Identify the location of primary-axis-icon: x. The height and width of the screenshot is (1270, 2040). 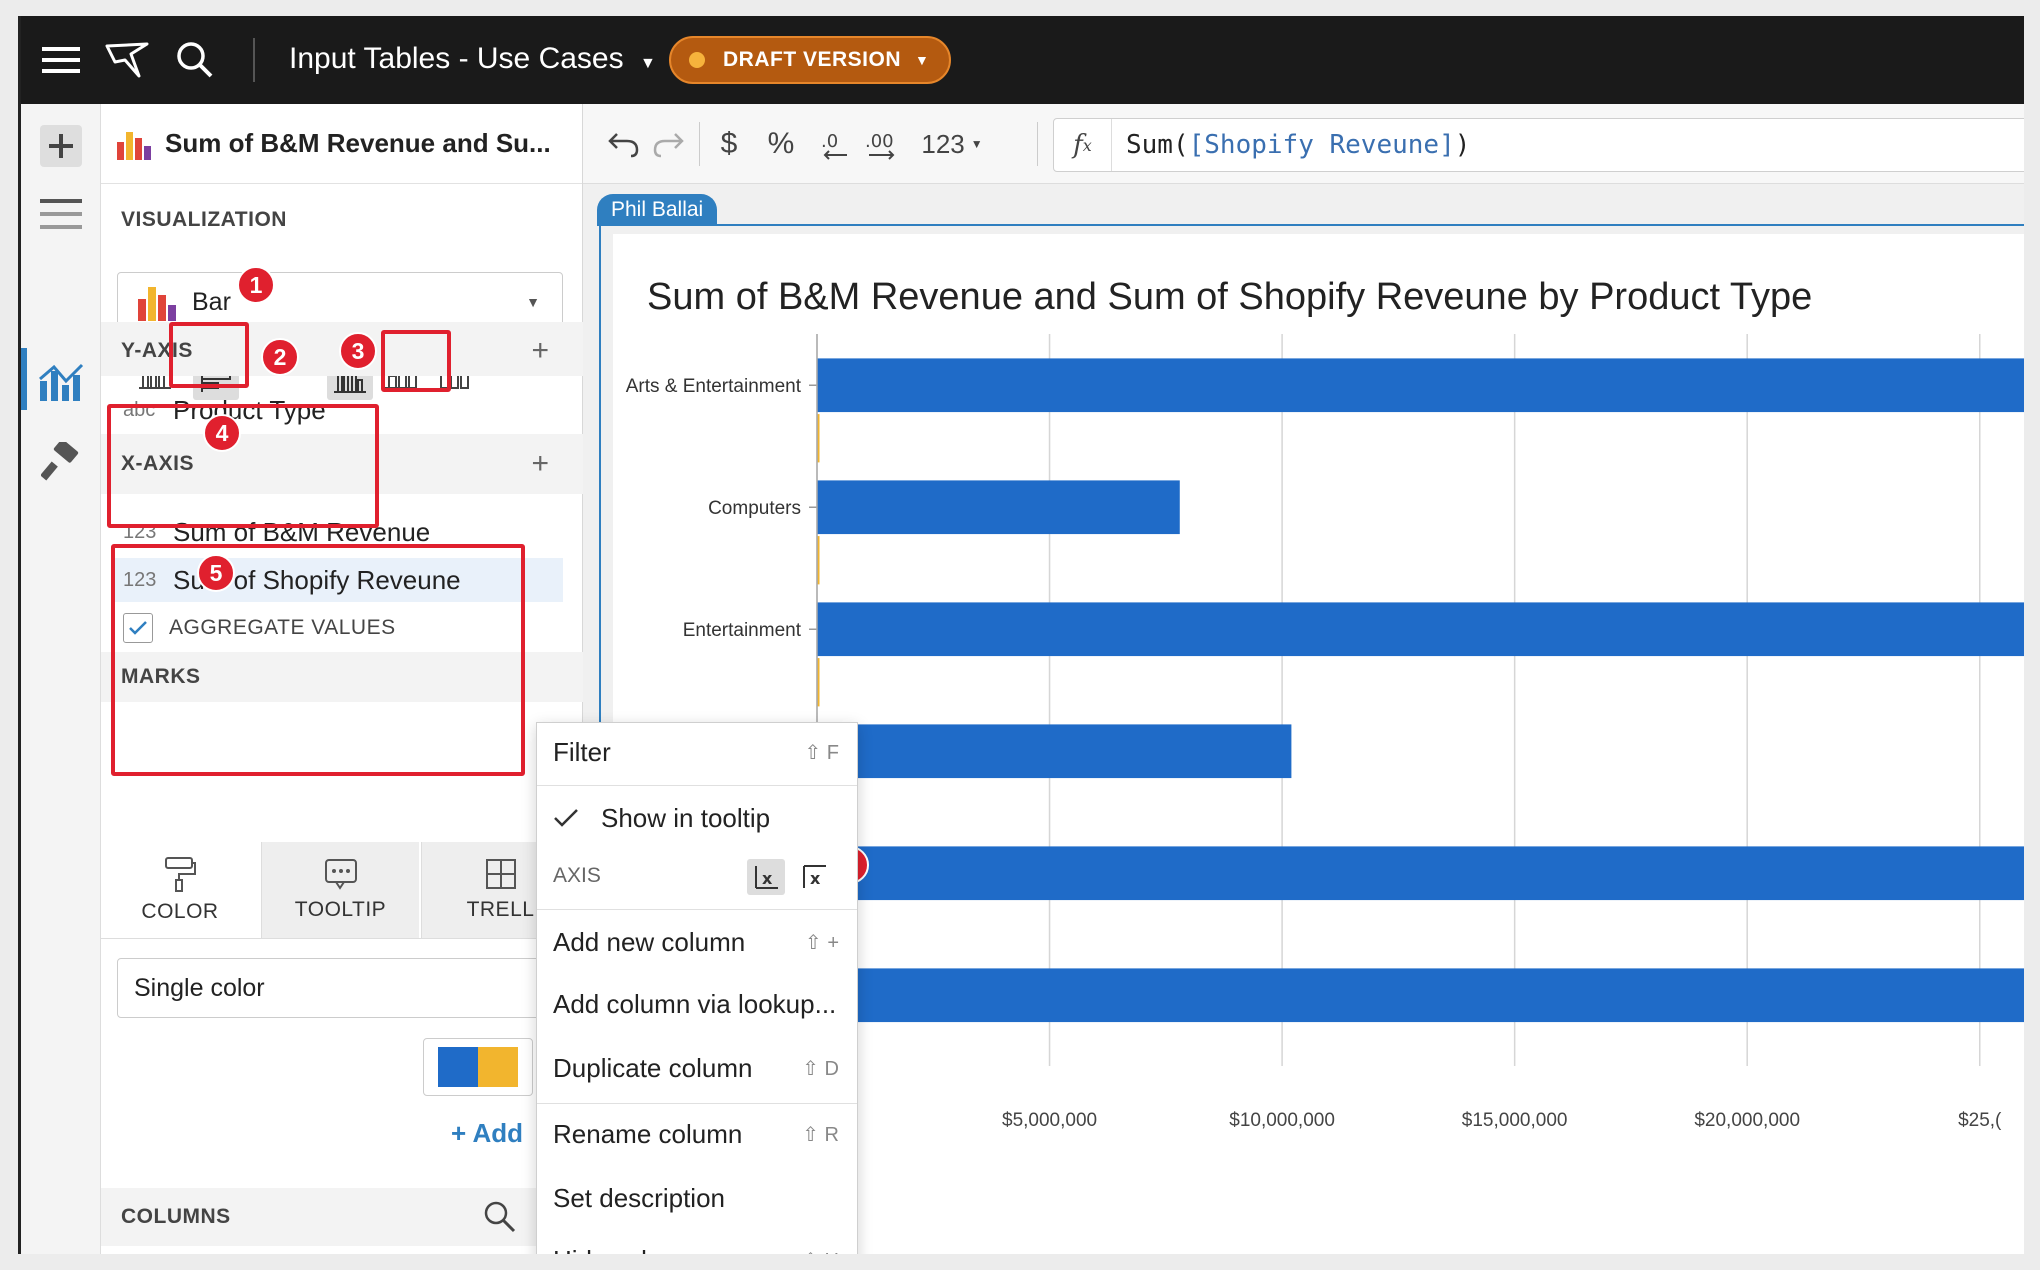
(766, 877).